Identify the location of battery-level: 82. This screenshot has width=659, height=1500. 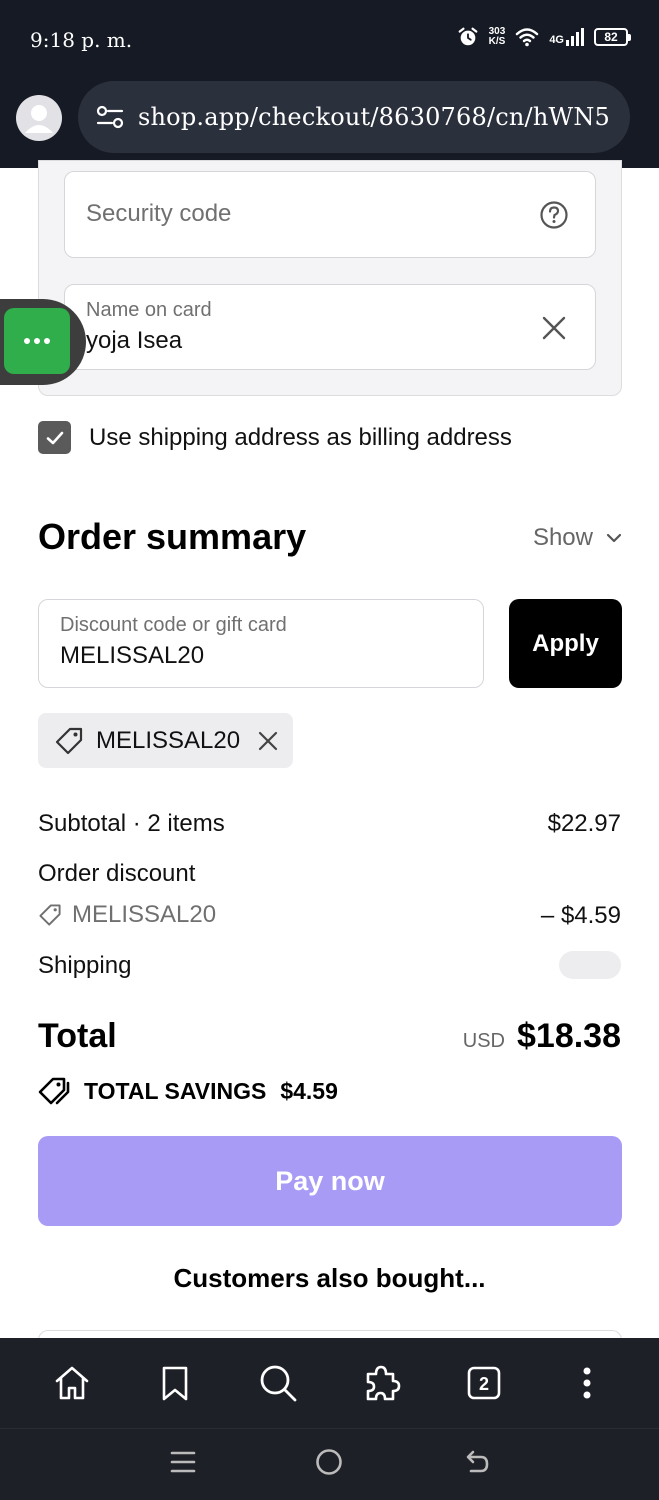
(611, 37).